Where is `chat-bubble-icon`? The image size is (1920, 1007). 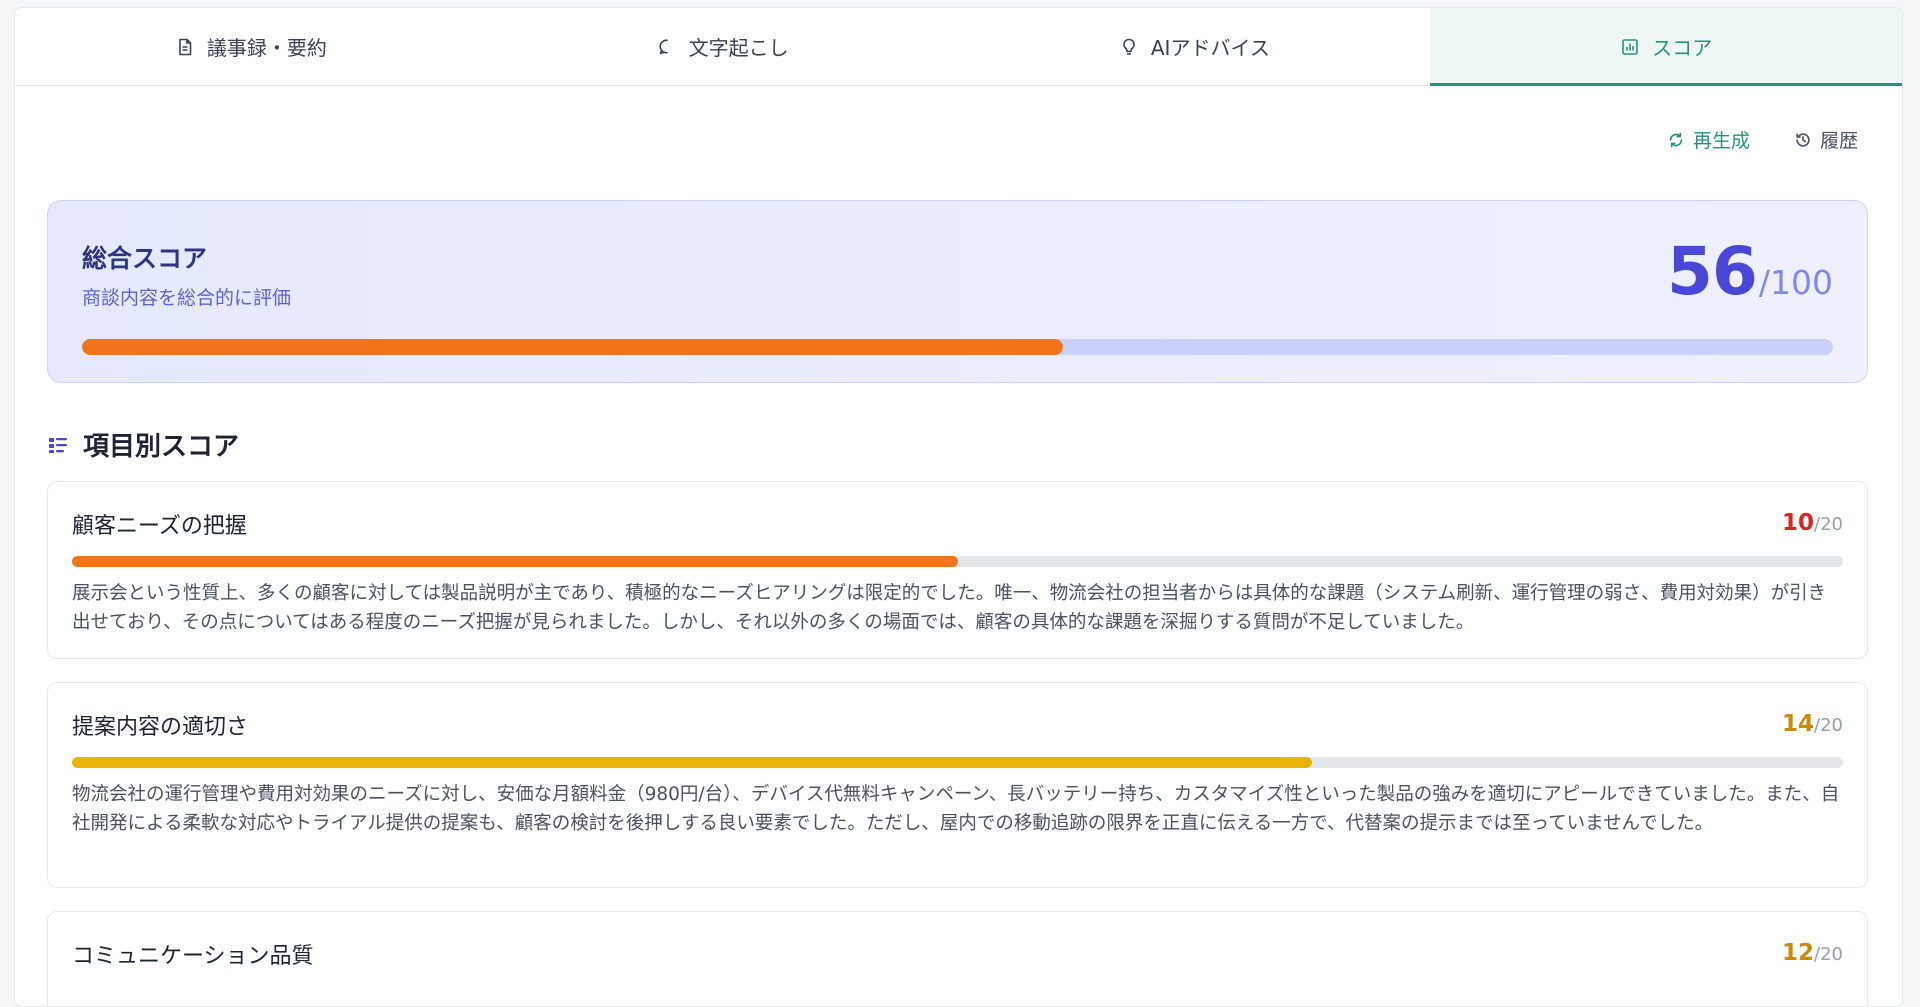 chat-bubble-icon is located at coordinates (663, 46).